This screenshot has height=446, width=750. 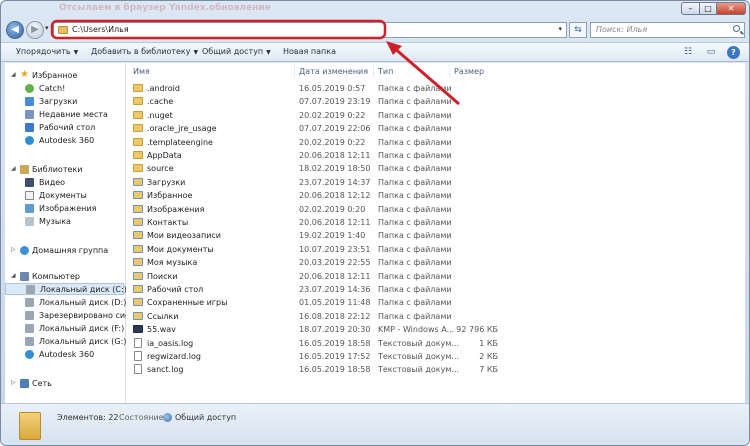 I want to click on file-date: 16.05.2019 18:58, so click(x=335, y=370).